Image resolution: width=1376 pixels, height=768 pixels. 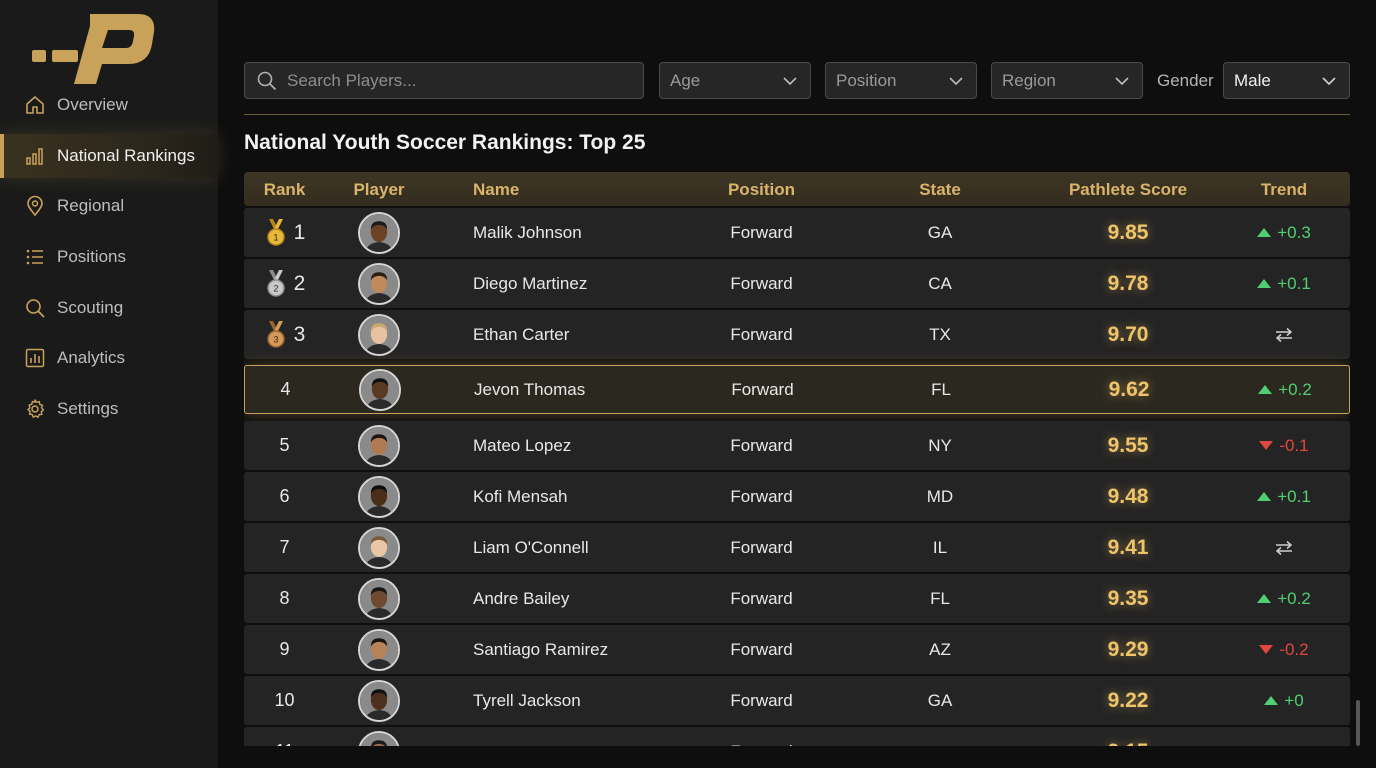 I want to click on rank-cell: 7, so click(x=284, y=547).